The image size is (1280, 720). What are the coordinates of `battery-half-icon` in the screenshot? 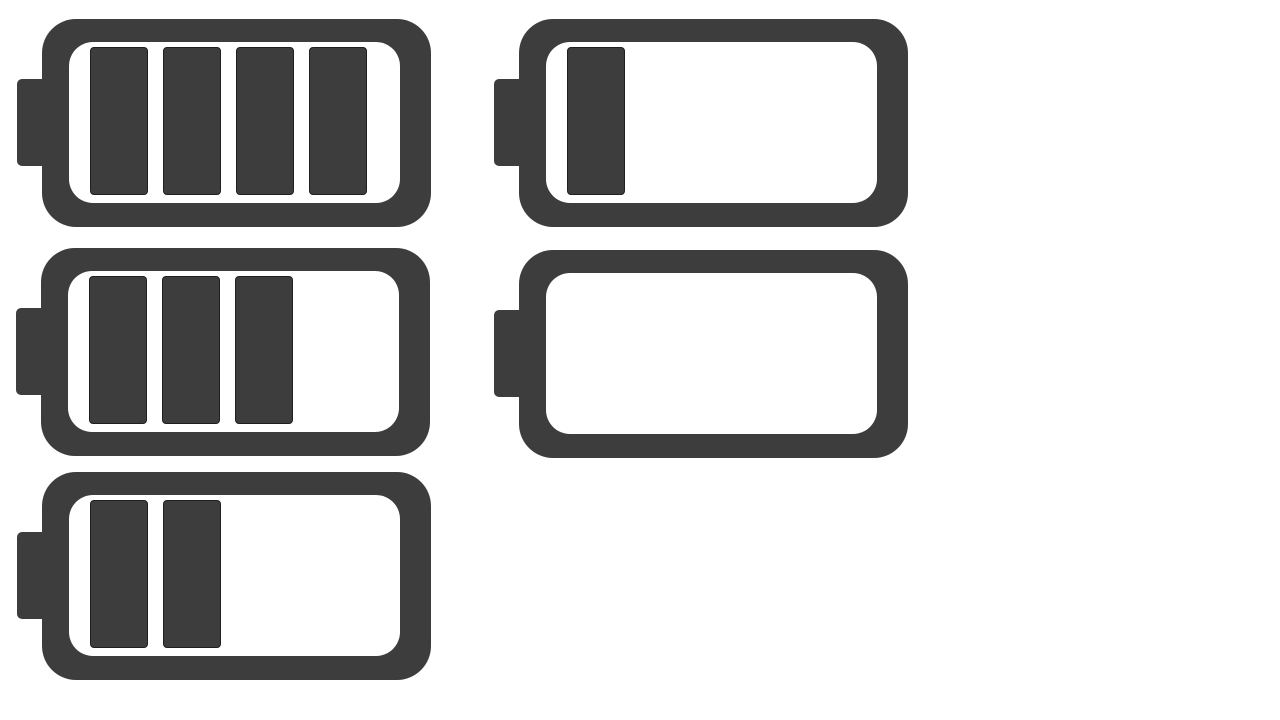 It's located at (224, 576).